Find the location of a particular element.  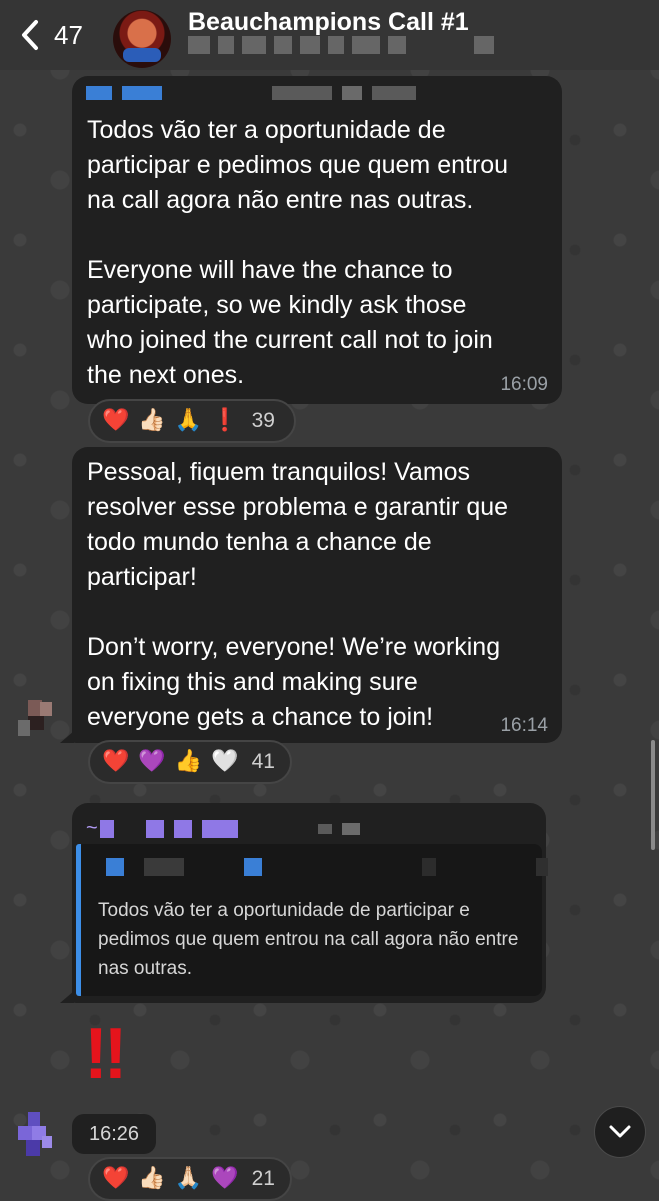

thumbs-up-emoji: 👍 is located at coordinates (188, 761).